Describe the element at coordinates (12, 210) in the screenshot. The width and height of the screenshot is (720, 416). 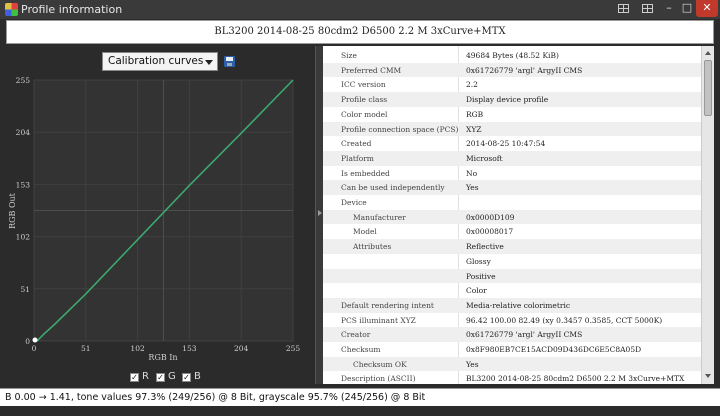
I see `y-axis-label: RGB Out` at that location.